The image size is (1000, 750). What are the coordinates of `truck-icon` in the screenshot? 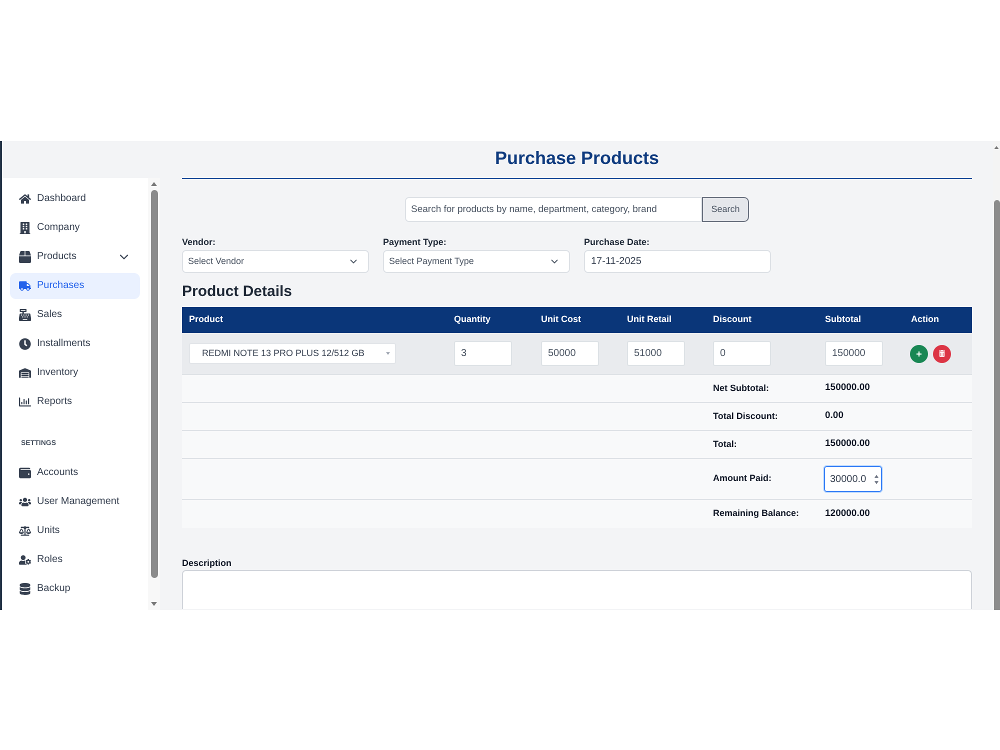 It's located at (25, 286).